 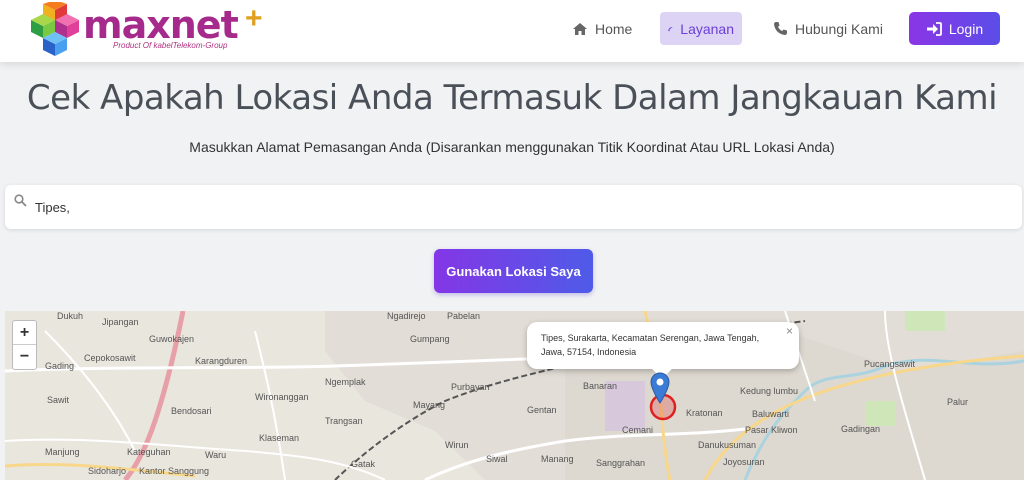 I want to click on login-arrow-icon, so click(x=934, y=28).